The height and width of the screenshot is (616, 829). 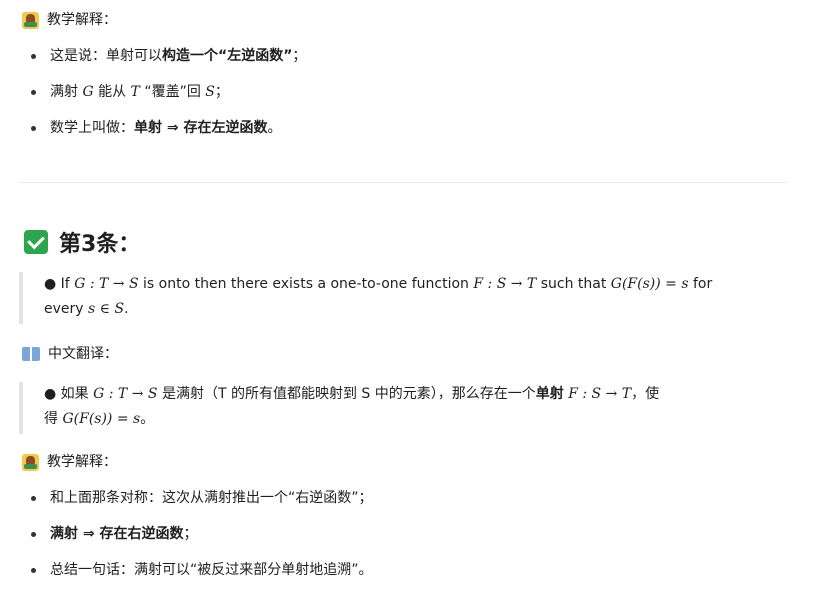 I want to click on list-item: 总结一句话：满射可以“被反过来部分单射地追溯”。, so click(x=196, y=578).